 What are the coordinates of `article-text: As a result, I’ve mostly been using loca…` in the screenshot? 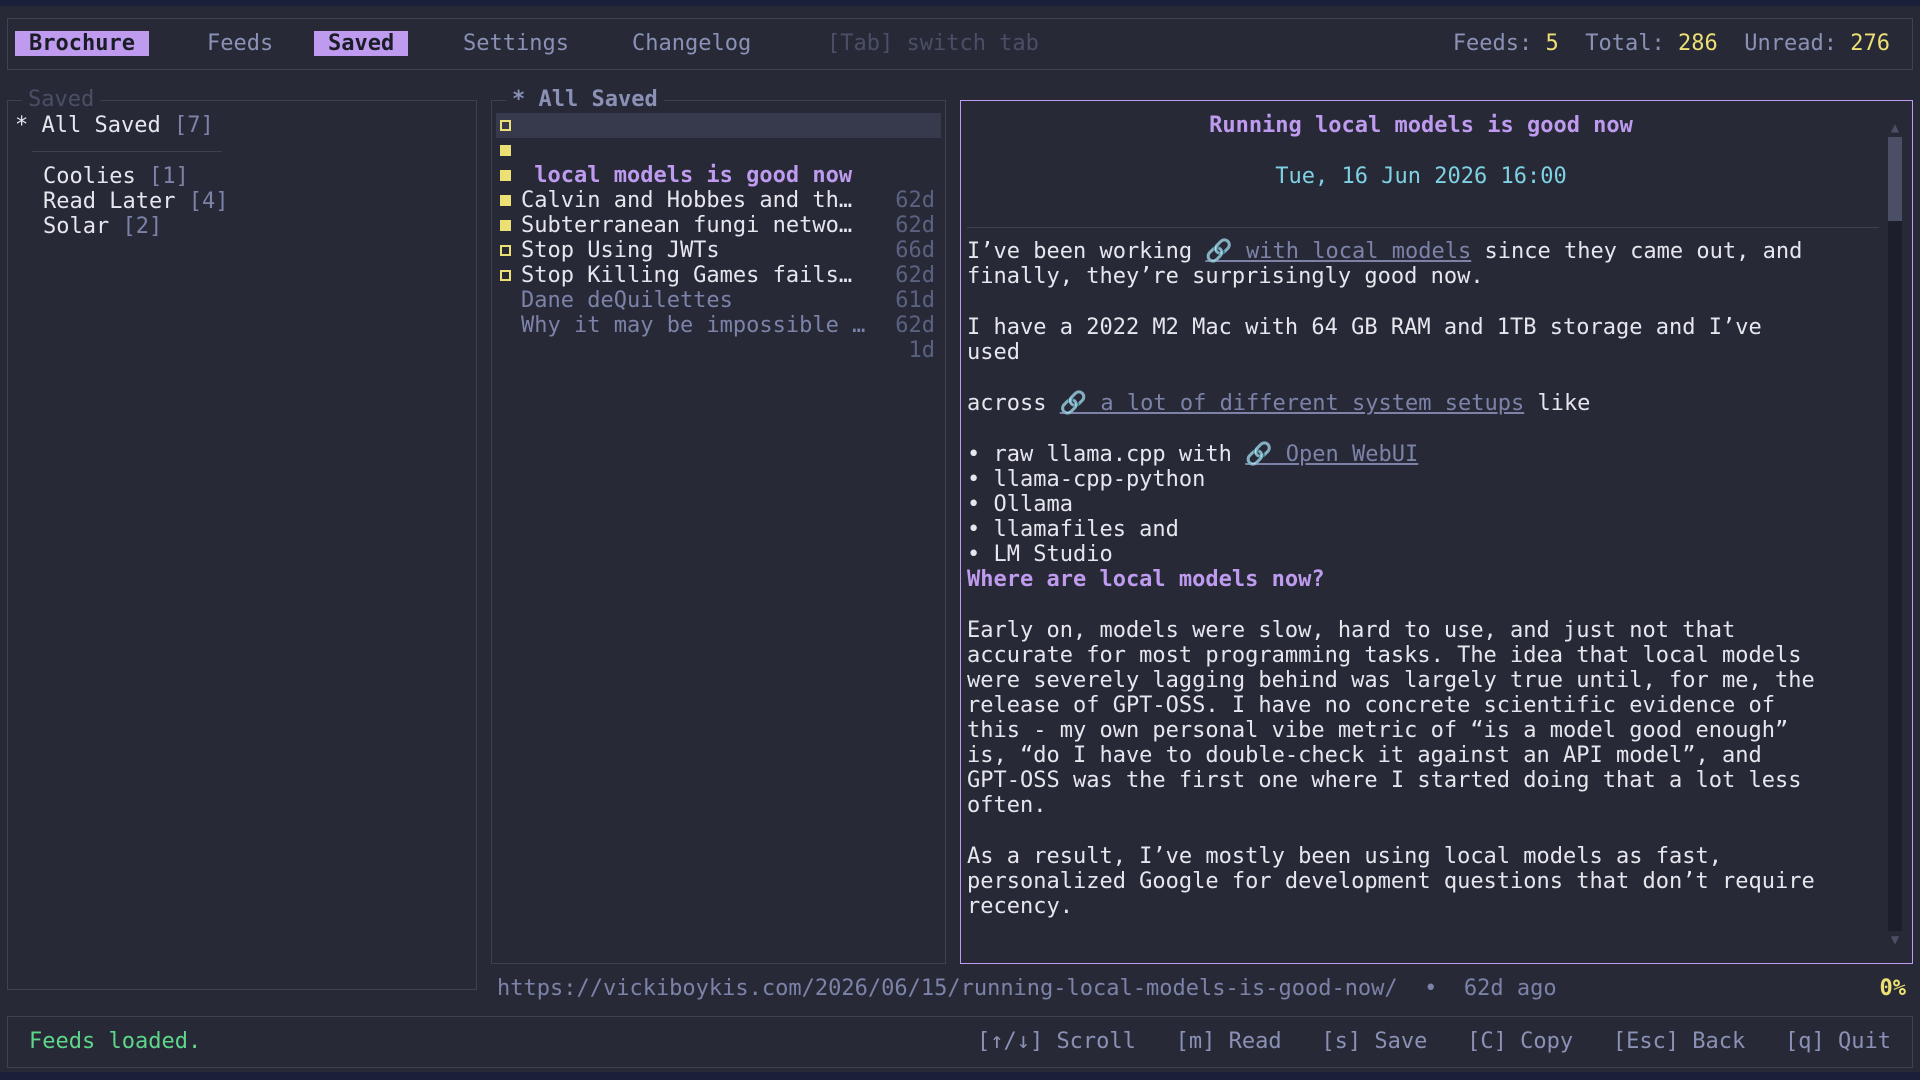 It's located at (1344, 856).